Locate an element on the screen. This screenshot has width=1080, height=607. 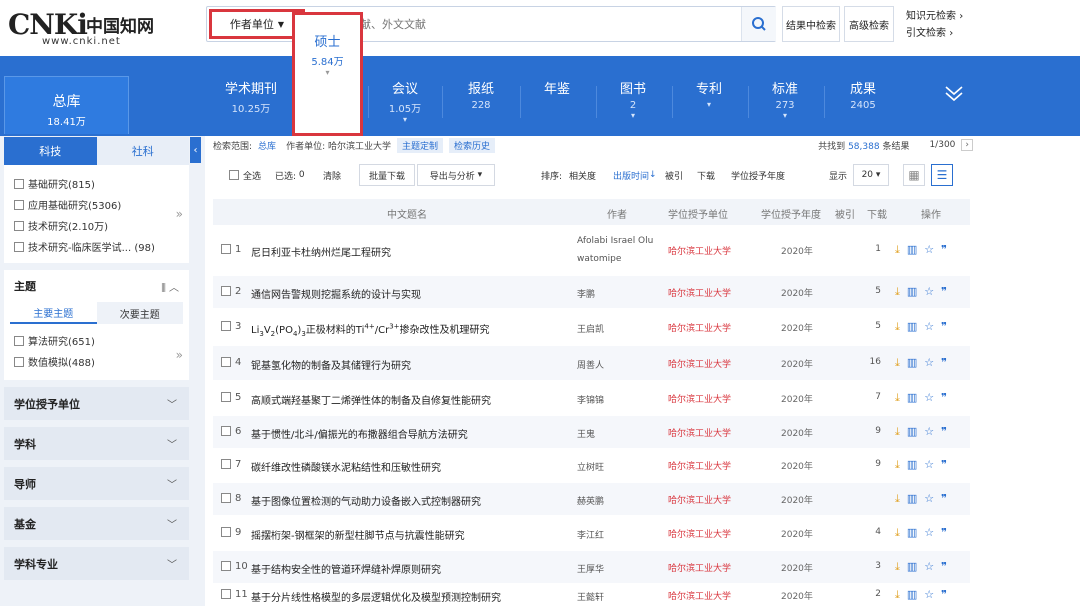
filter-item: 数值模拟(488) is located at coordinates (96, 361).